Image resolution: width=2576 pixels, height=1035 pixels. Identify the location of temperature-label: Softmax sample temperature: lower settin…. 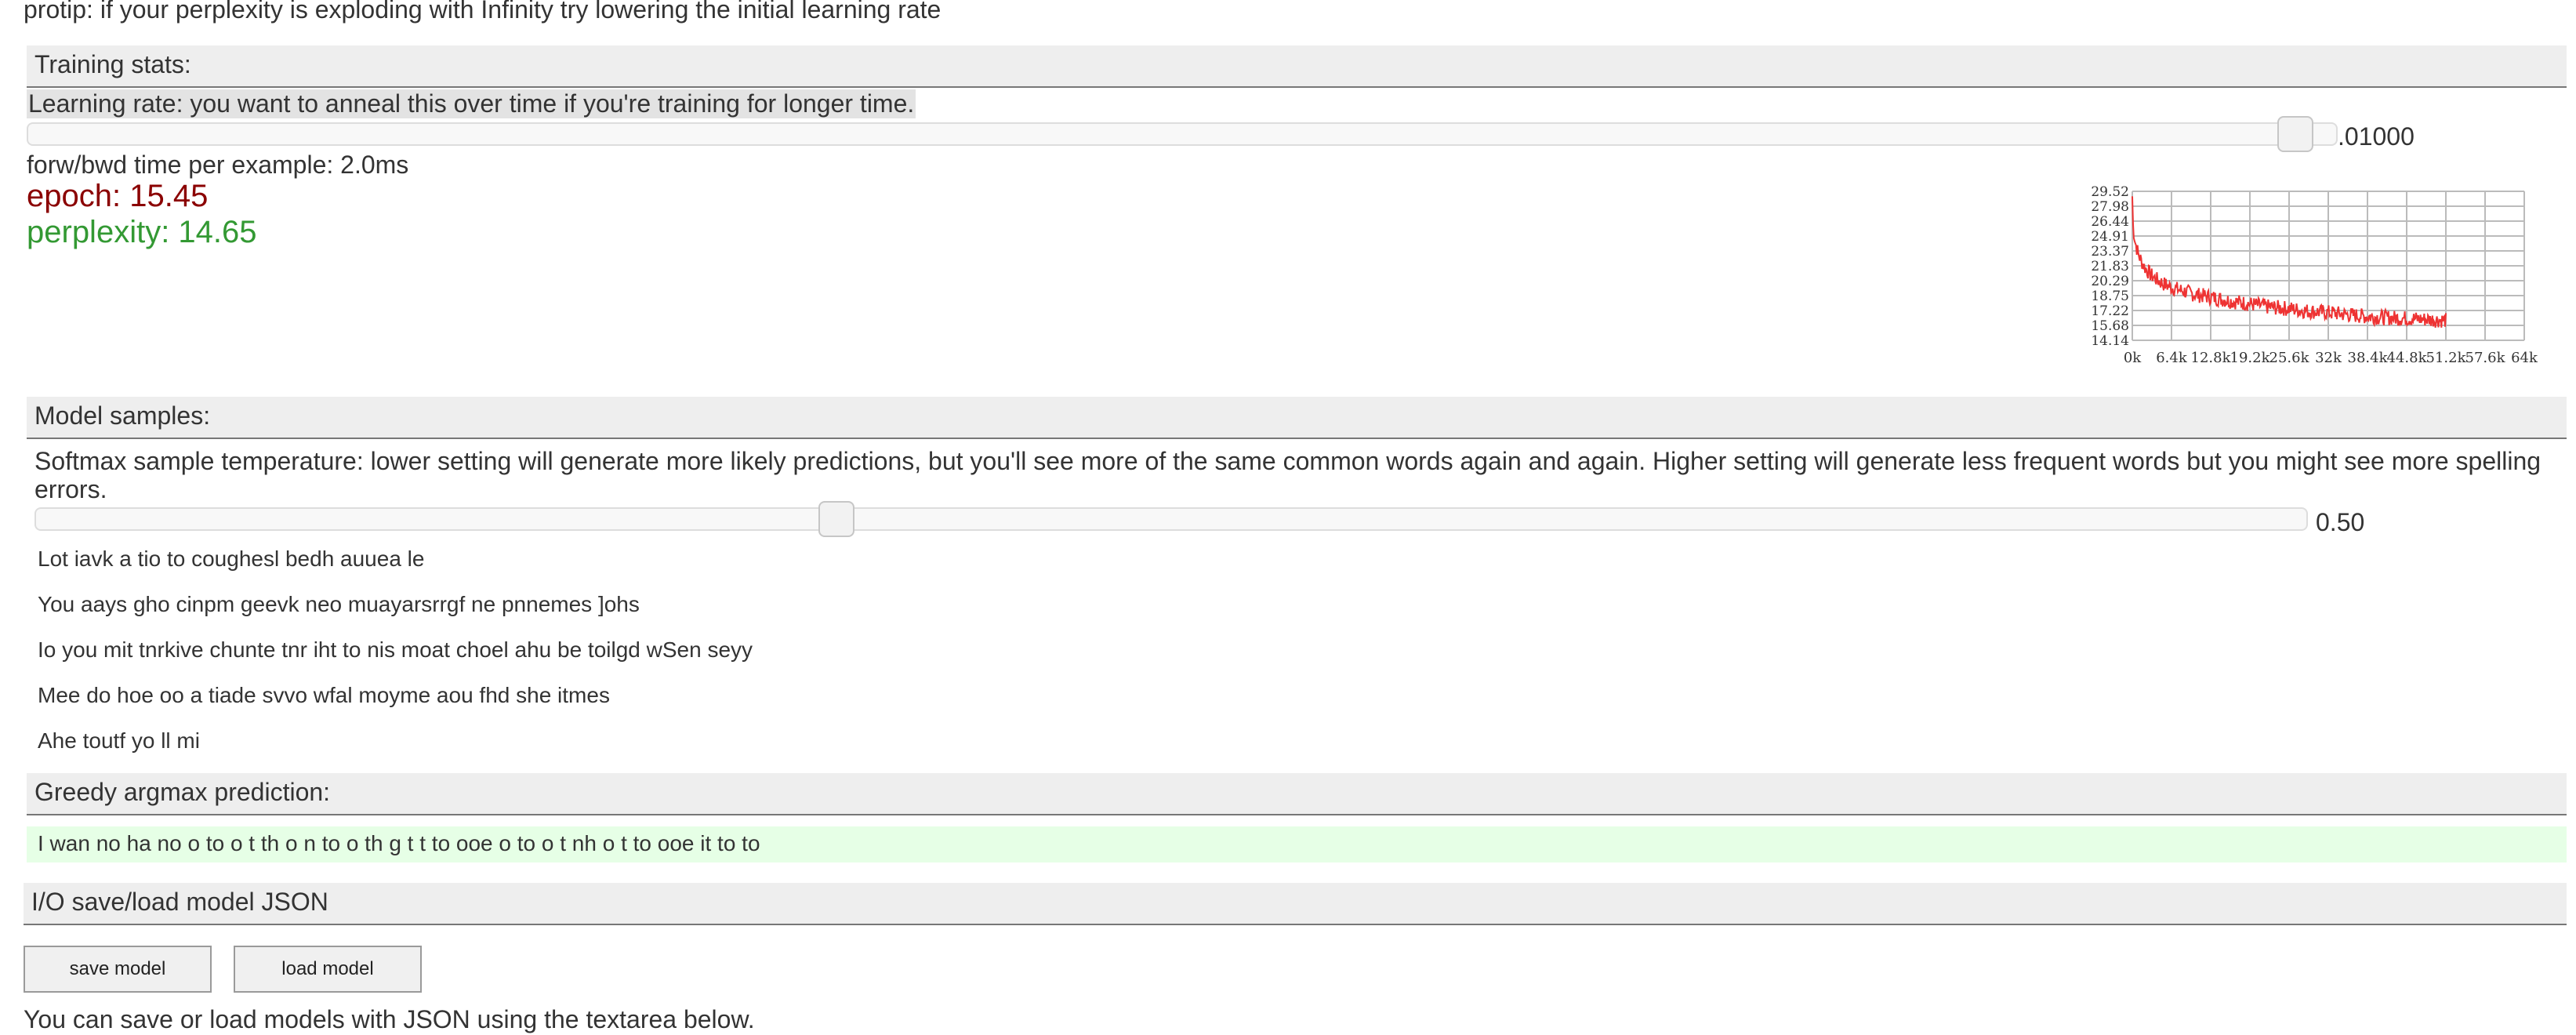
(1288, 475).